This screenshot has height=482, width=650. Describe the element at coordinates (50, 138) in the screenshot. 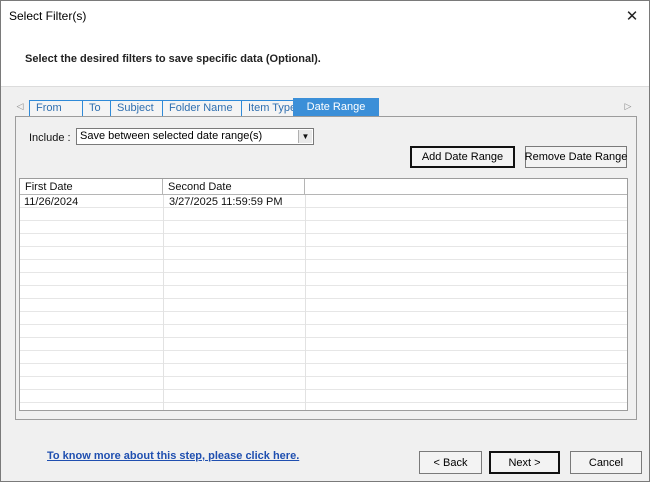

I see `include-label: Include :` at that location.